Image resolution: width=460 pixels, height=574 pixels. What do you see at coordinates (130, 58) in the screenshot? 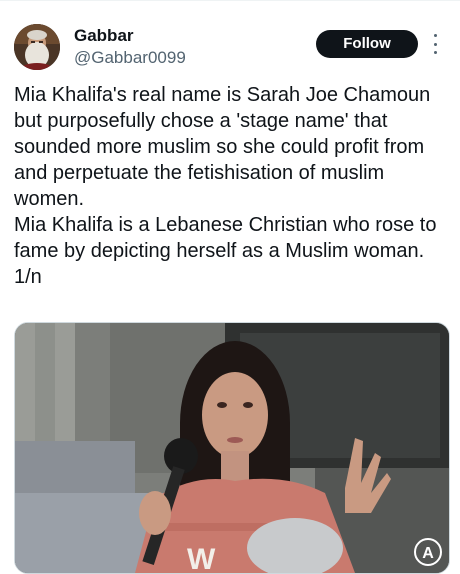
I see `author-handle: @Gabbar0099` at bounding box center [130, 58].